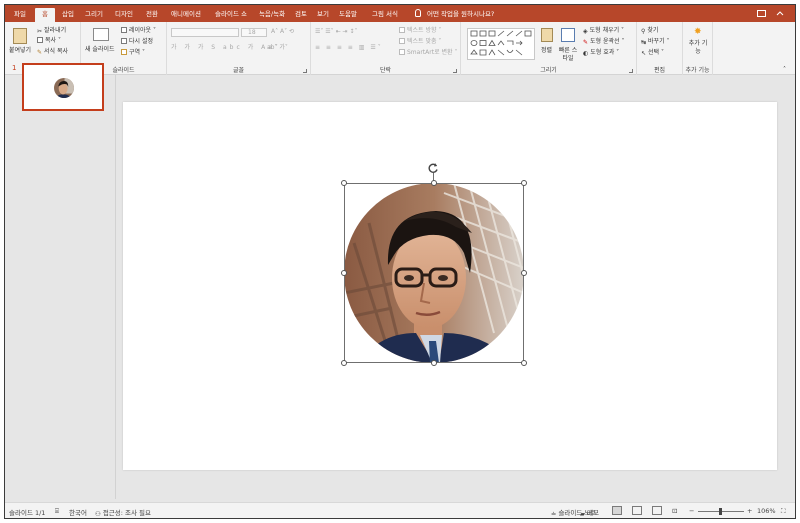  I want to click on zoom-in-icon: +, so click(749, 511).